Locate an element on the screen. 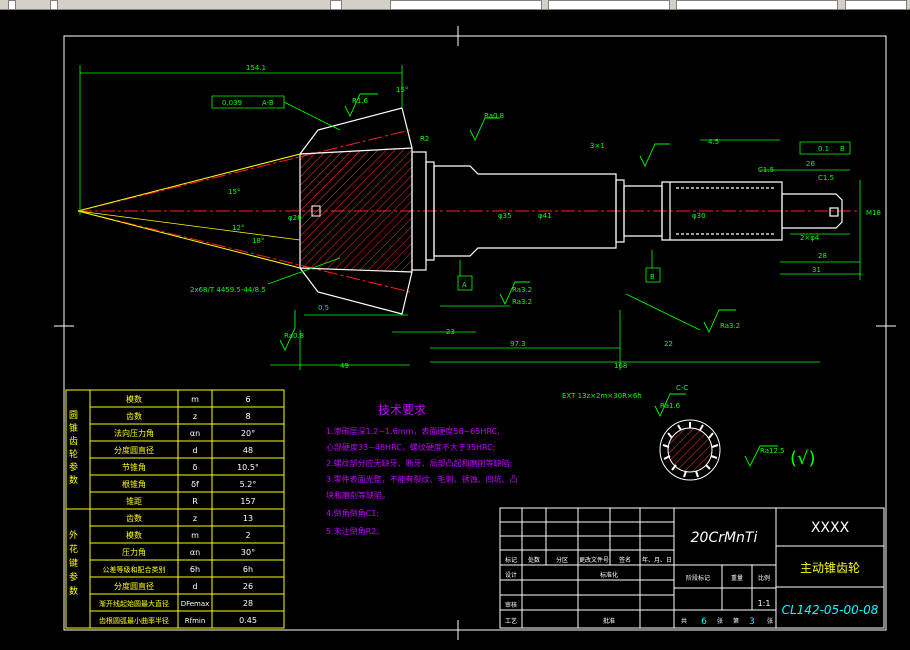 The height and width of the screenshot is (650, 910). tolerance-datum: B is located at coordinates (842, 149).